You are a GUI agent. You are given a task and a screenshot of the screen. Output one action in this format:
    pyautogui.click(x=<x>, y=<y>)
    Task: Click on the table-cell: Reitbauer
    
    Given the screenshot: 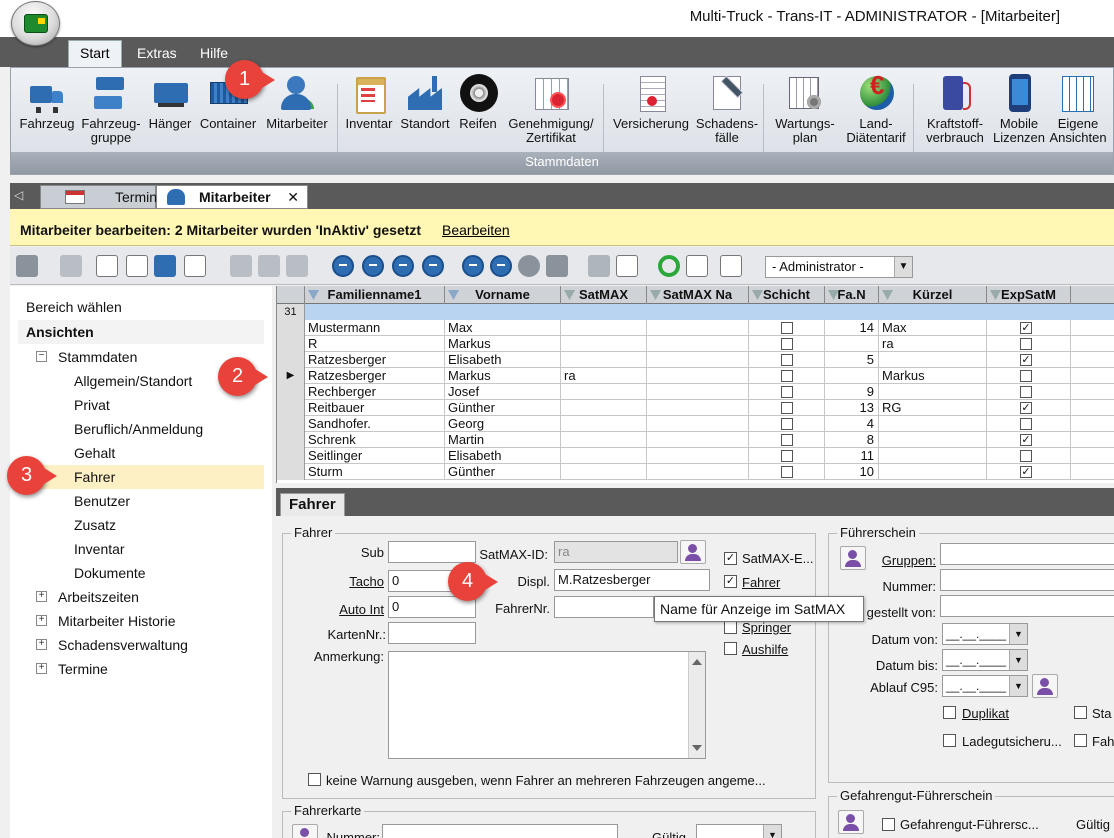 What is the action you would take?
    pyautogui.click(x=375, y=408)
    